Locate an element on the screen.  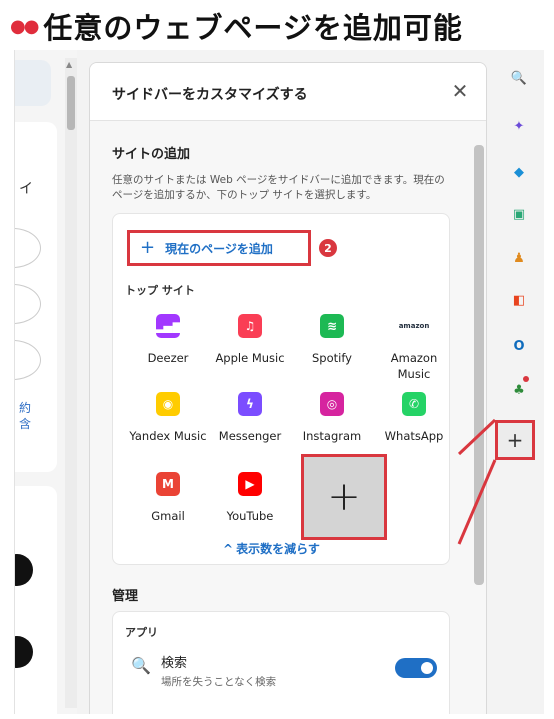
background-char: イ is located at coordinates (26, 189).